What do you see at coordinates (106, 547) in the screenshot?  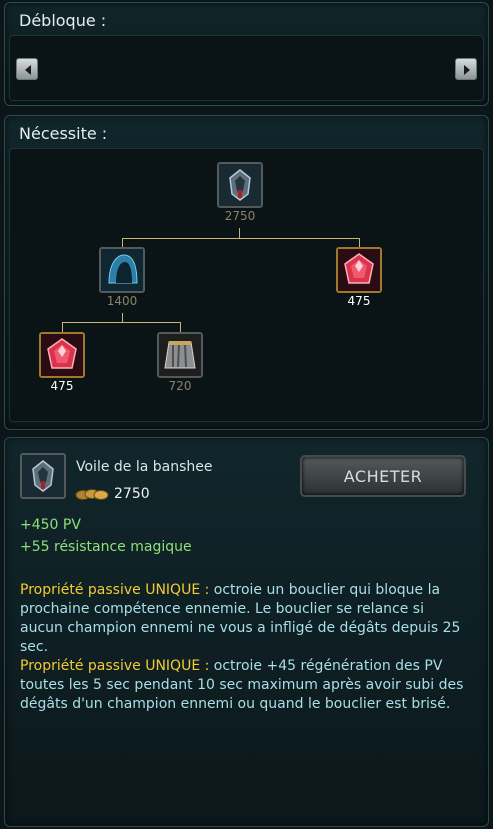 I see `stat-magic-resist: +55 résistance magique` at bounding box center [106, 547].